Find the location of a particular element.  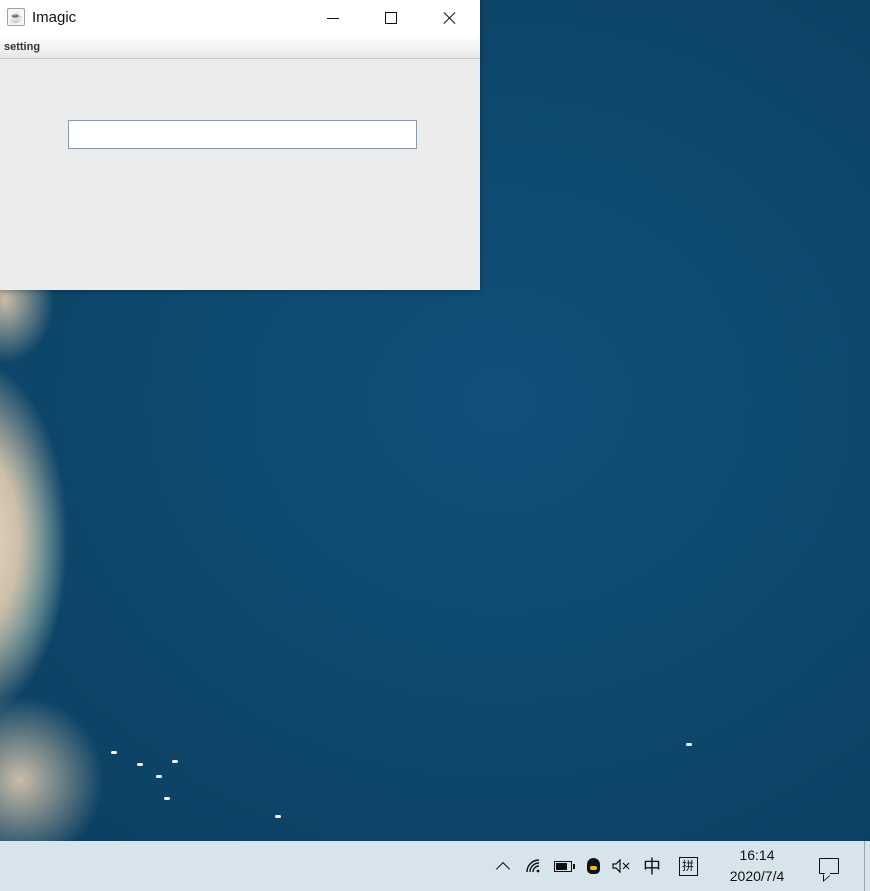

close-icon is located at coordinates (450, 18).